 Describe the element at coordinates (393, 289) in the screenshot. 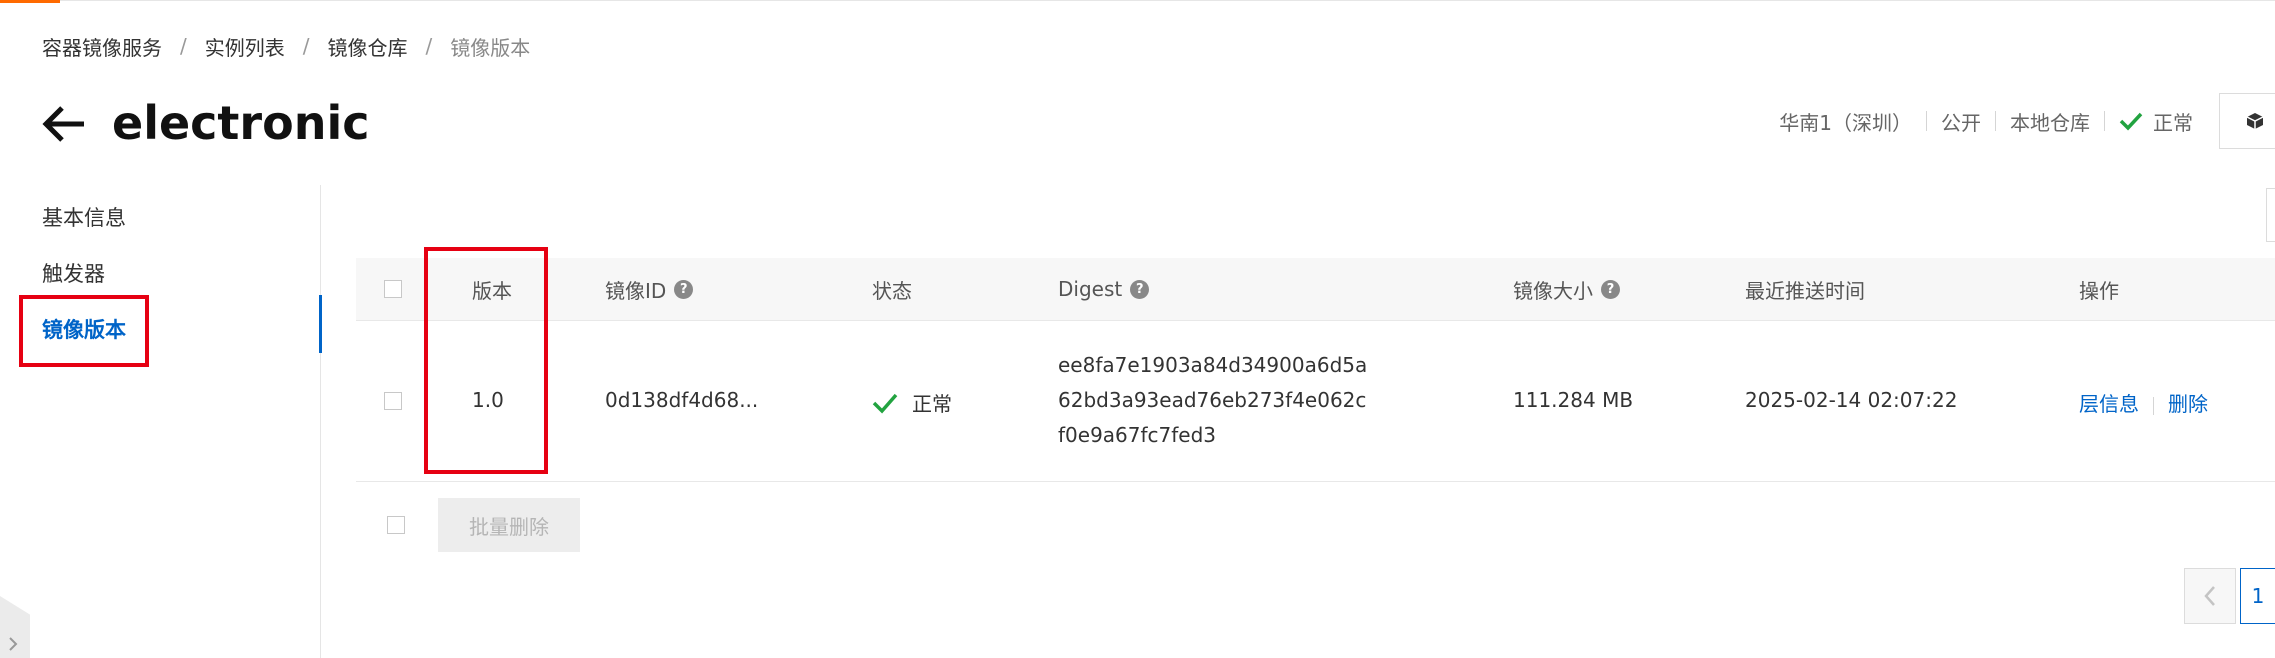

I see `select-all-checkbox` at that location.